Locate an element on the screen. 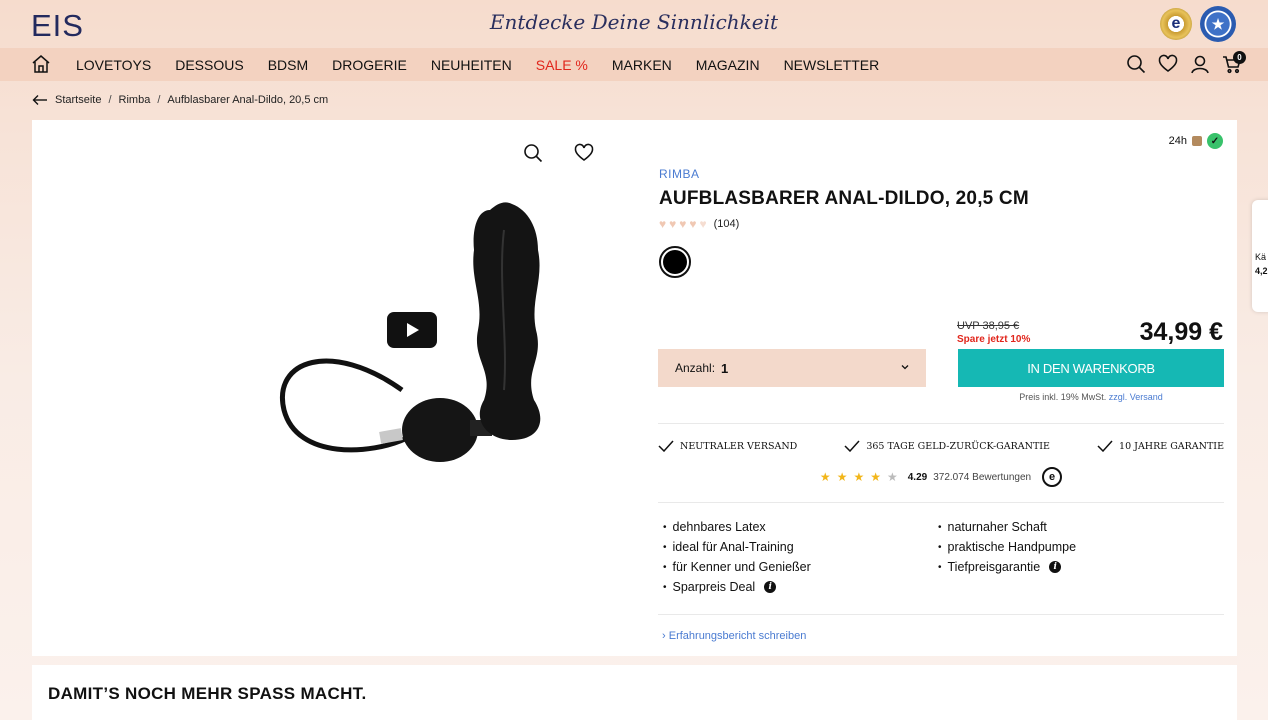 This screenshot has width=1268, height=720. product-brand: RIMBA is located at coordinates (679, 174).